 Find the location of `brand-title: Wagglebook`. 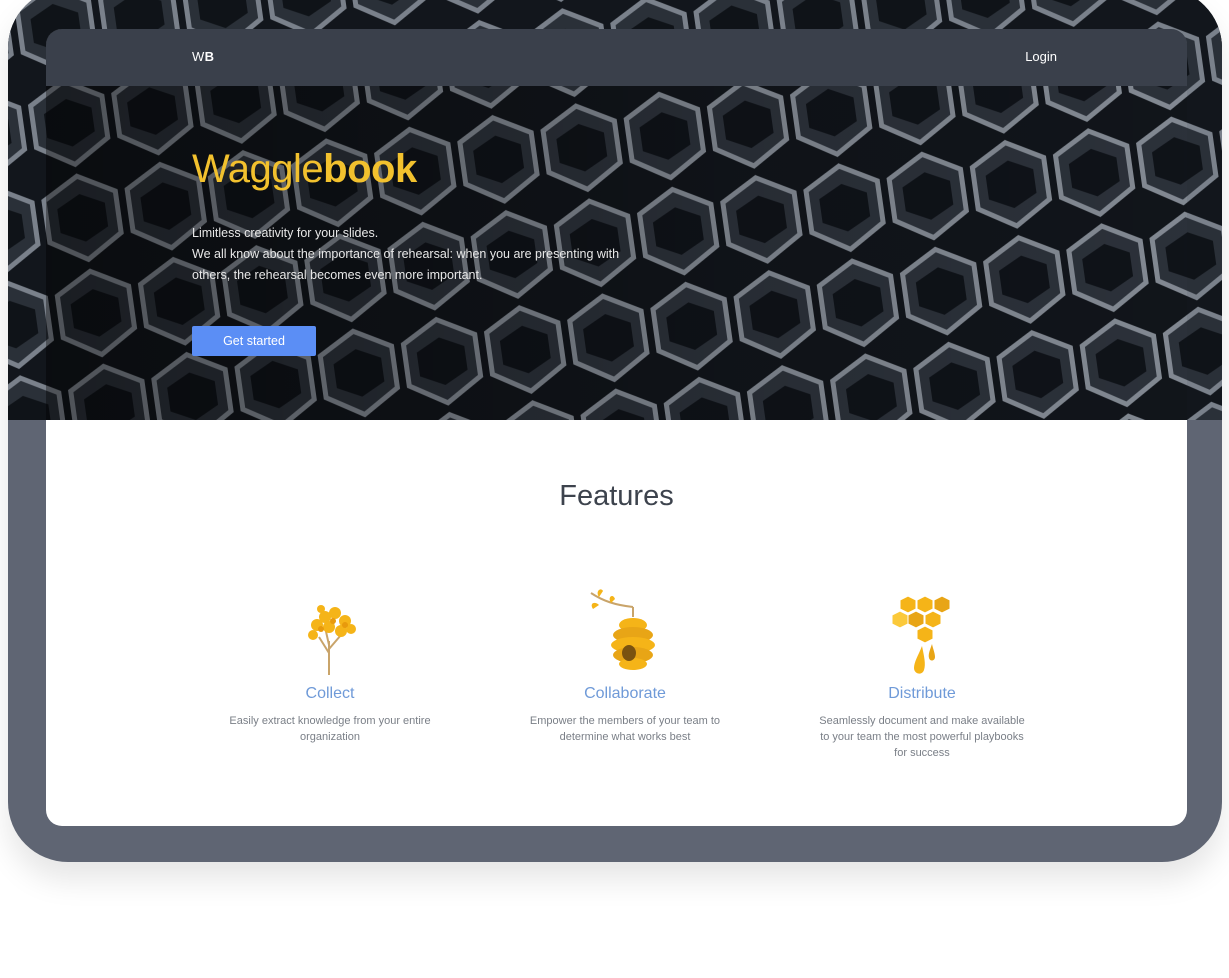

brand-title: Wagglebook is located at coordinates (304, 169).